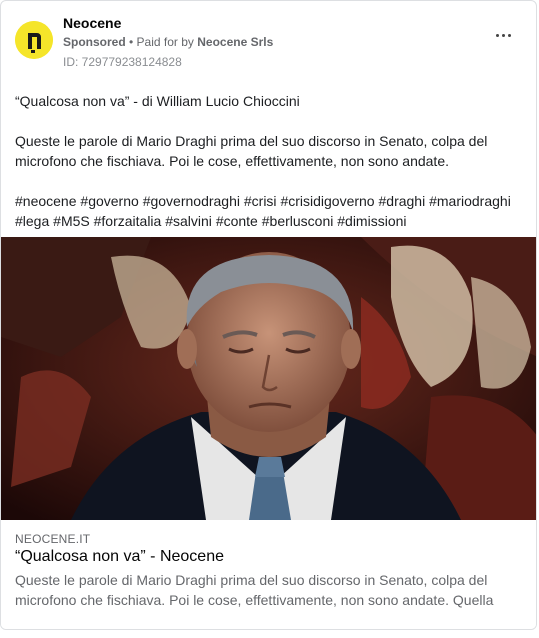  What do you see at coordinates (371, 221) in the screenshot?
I see `hashtag: #dimissioni` at bounding box center [371, 221].